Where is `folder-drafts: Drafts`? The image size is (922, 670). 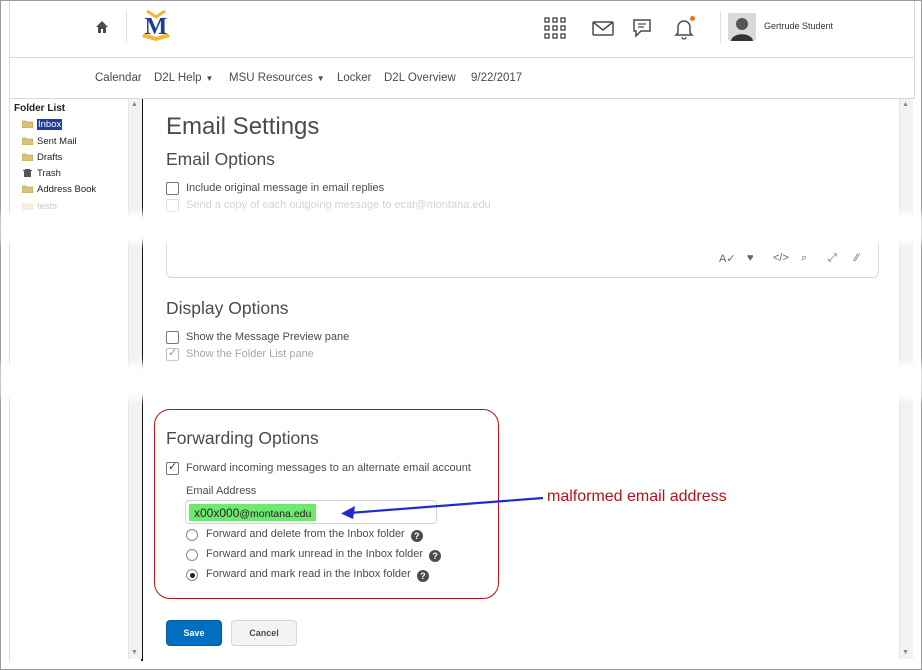 folder-drafts: Drafts is located at coordinates (42, 157).